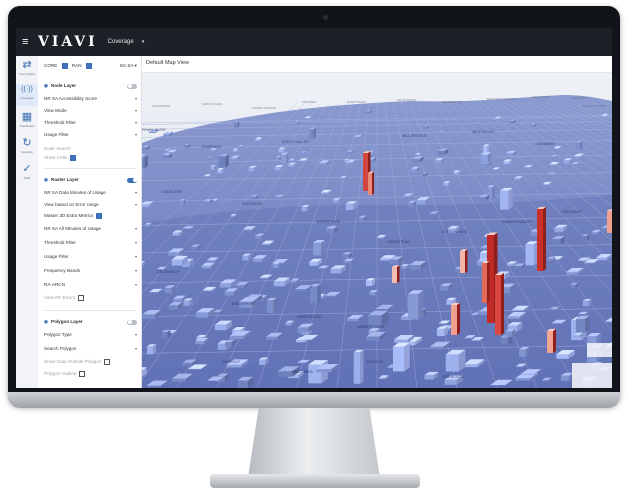  I want to click on view-rf-errors: View RF Errors, so click(90, 298).